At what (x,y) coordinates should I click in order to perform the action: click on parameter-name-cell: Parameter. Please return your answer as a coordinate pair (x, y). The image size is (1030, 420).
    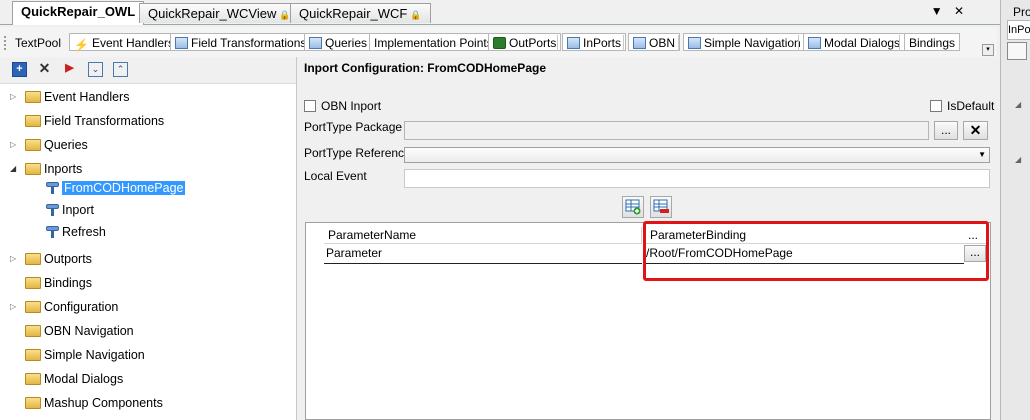
    Looking at the image, I should click on (483, 254).